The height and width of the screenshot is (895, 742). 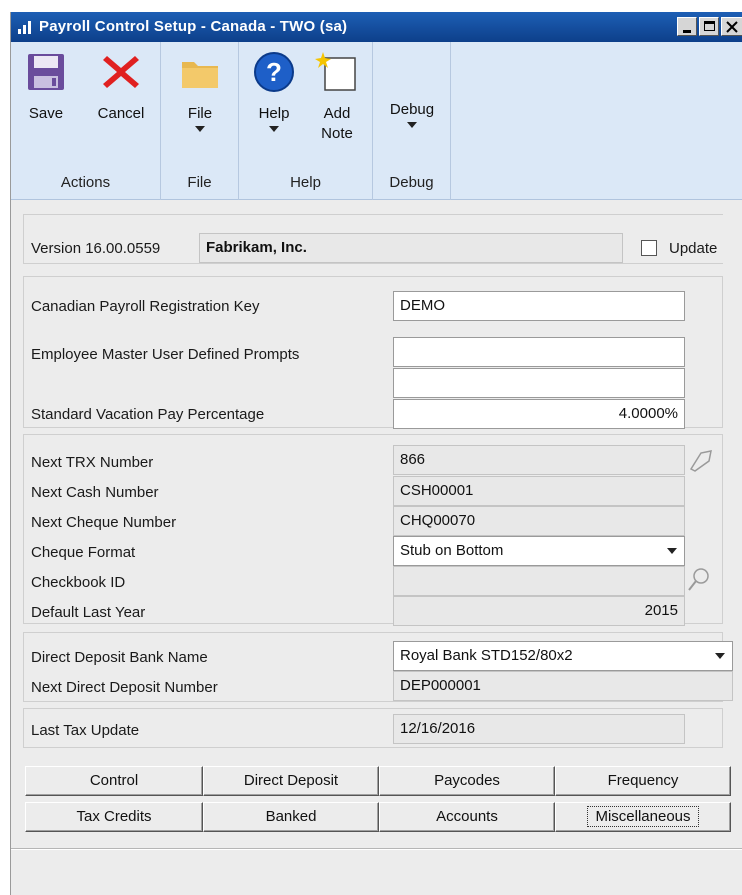 I want to click on ribbon-group-debug: Debug Debug, so click(x=412, y=121).